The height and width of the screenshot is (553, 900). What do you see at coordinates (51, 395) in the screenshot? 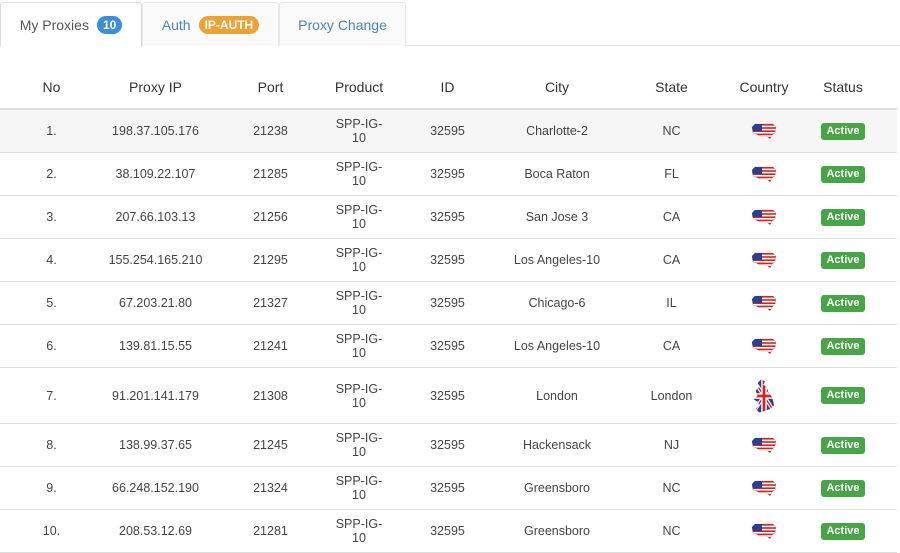
I see `row-number: 7.` at bounding box center [51, 395].